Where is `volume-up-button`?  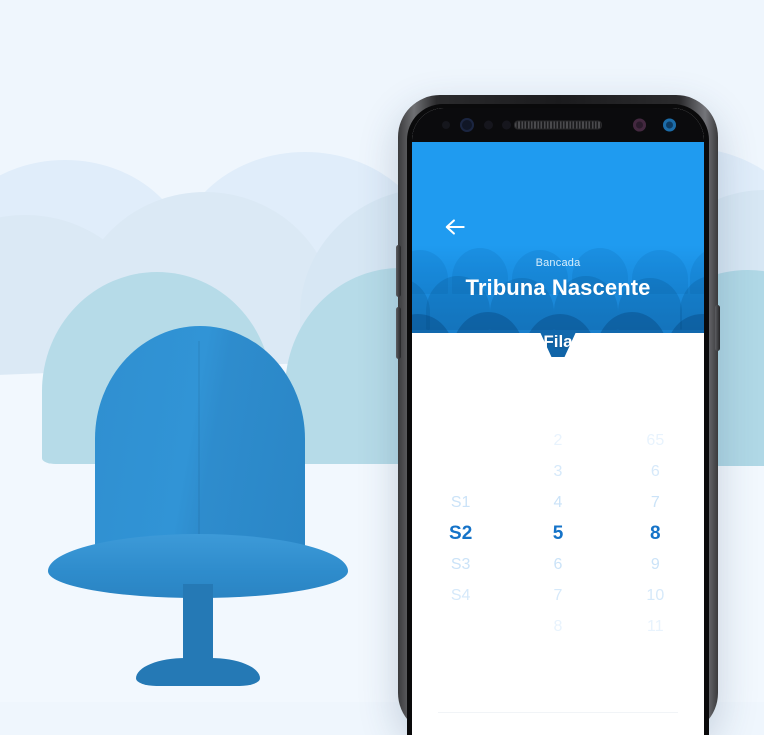 volume-up-button is located at coordinates (398, 271).